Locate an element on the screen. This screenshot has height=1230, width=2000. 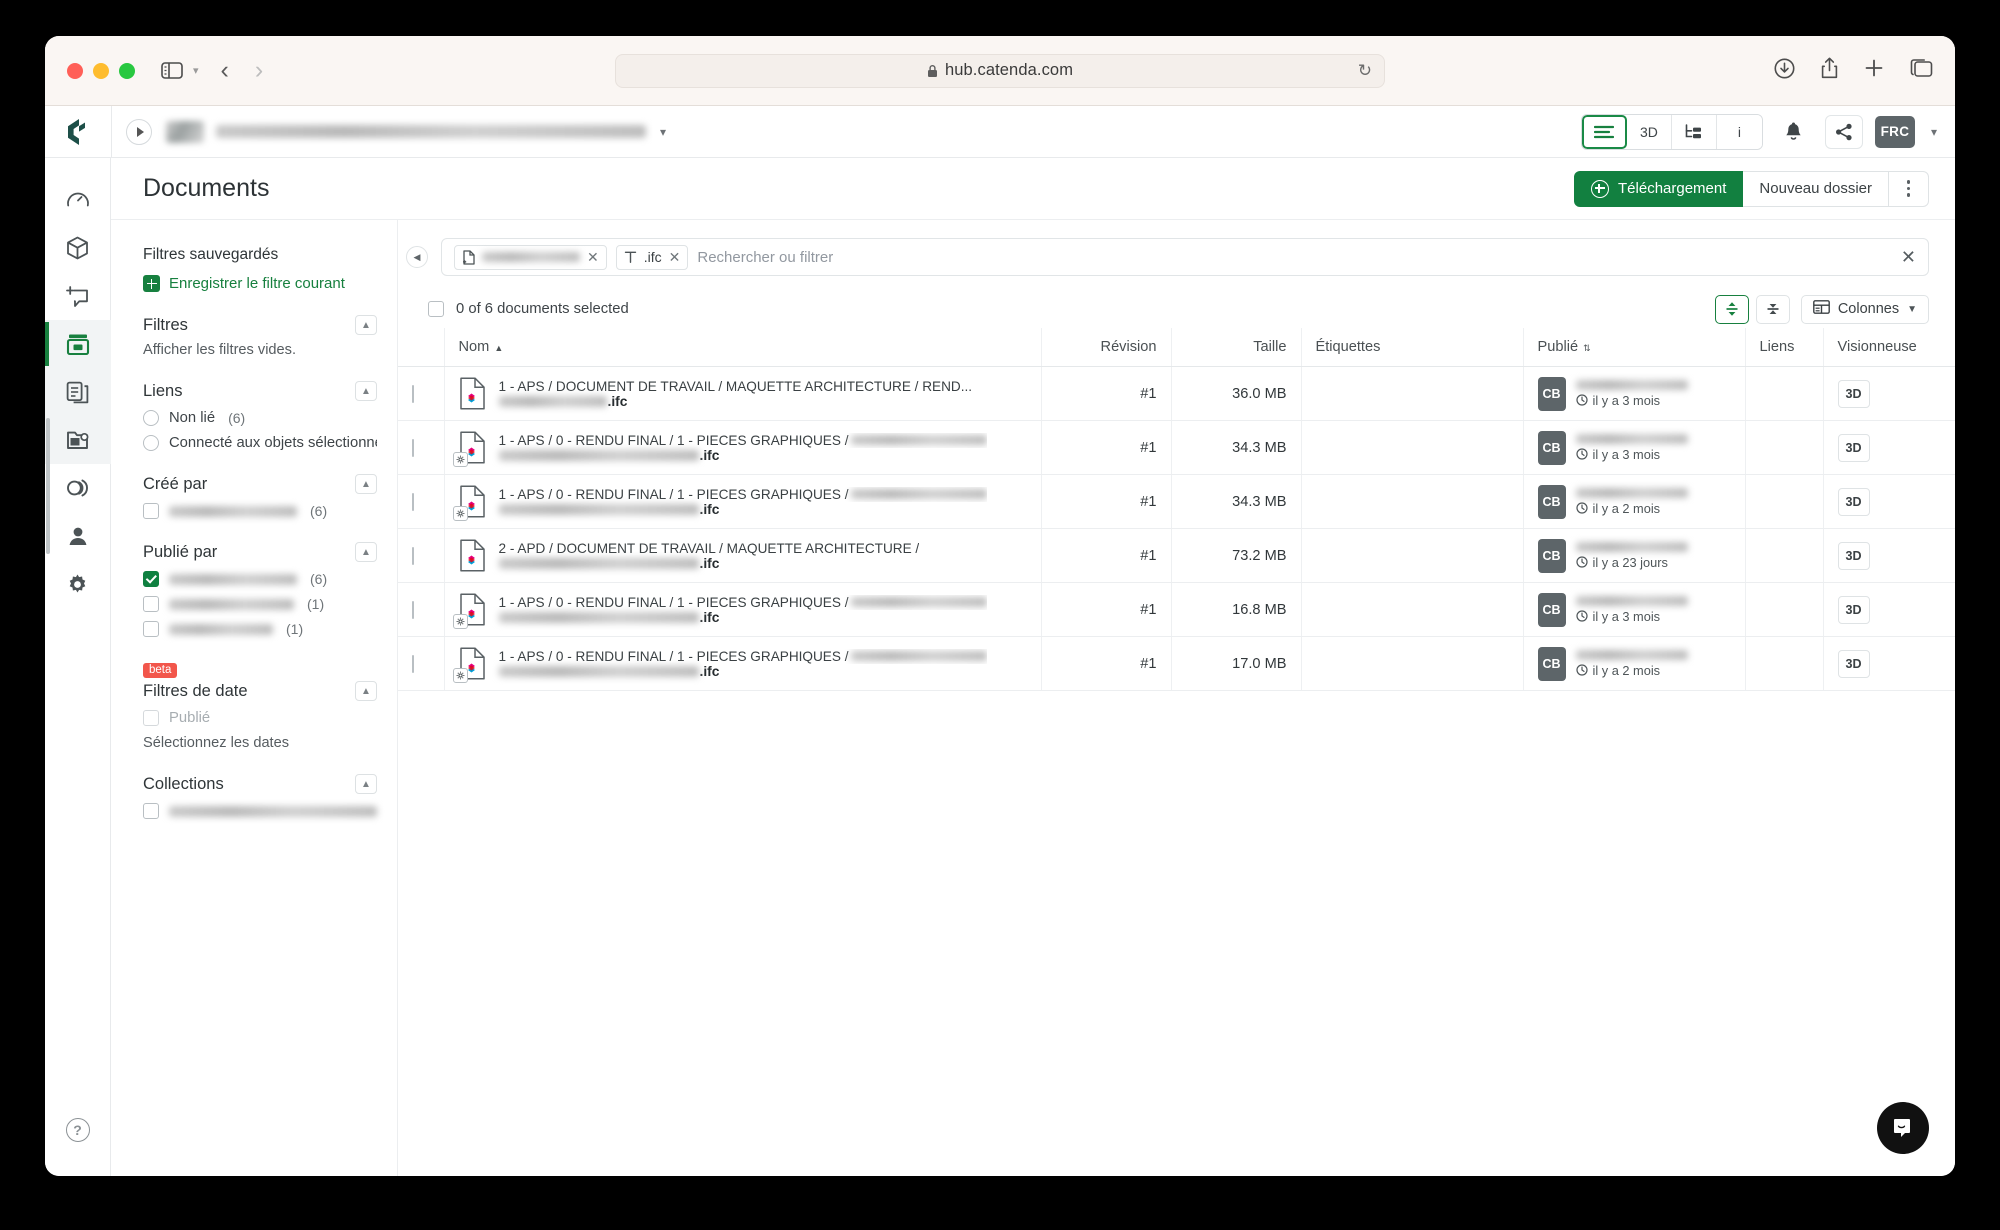
close-window-button is located at coordinates (75, 70).